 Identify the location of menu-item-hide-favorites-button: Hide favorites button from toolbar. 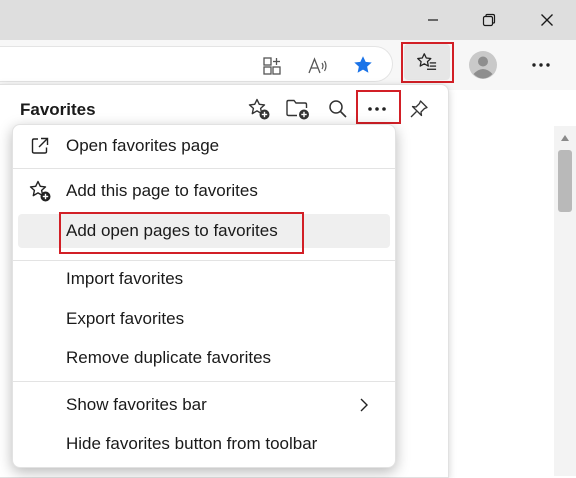
(204, 444).